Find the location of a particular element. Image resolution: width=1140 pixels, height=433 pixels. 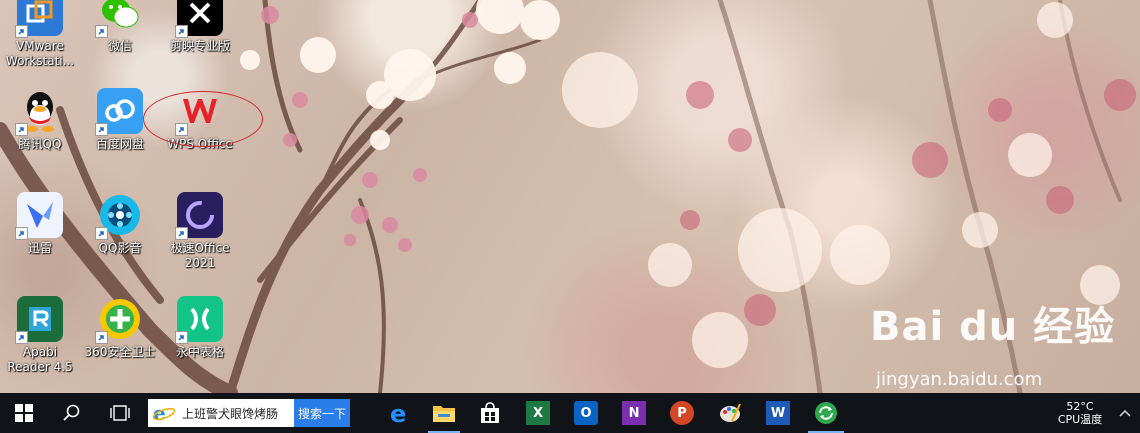

desktop-icon-label: 永中表格 is located at coordinates (199, 352).